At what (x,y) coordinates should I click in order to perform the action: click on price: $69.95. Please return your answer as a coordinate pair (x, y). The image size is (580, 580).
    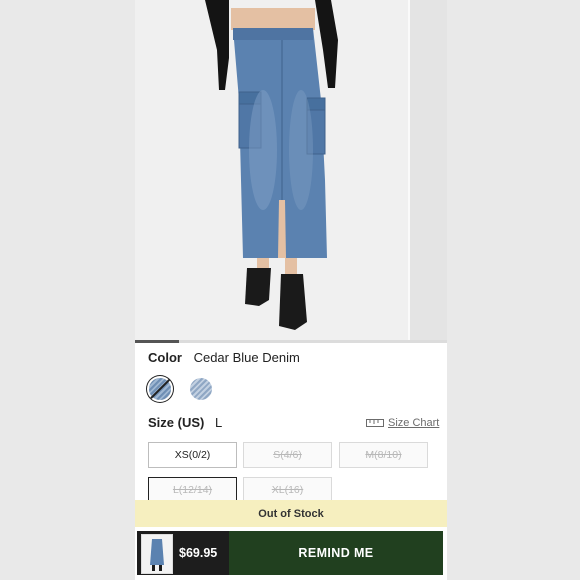
    Looking at the image, I should click on (198, 553).